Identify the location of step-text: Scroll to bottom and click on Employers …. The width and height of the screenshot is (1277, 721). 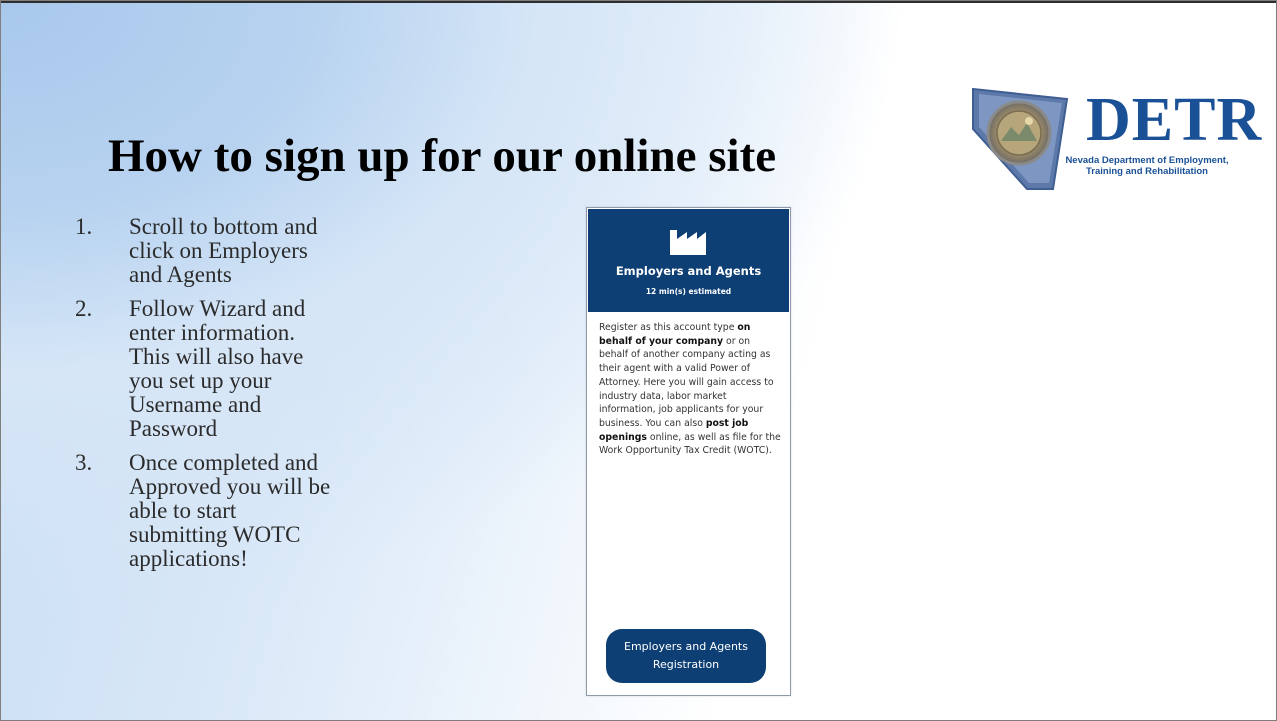
(223, 250).